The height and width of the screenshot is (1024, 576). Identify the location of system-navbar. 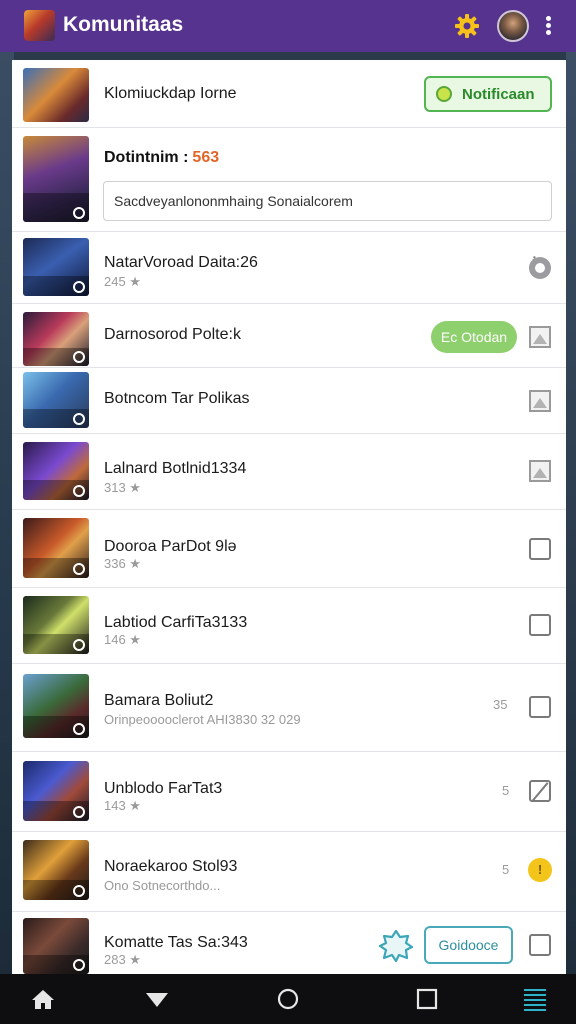
(288, 999).